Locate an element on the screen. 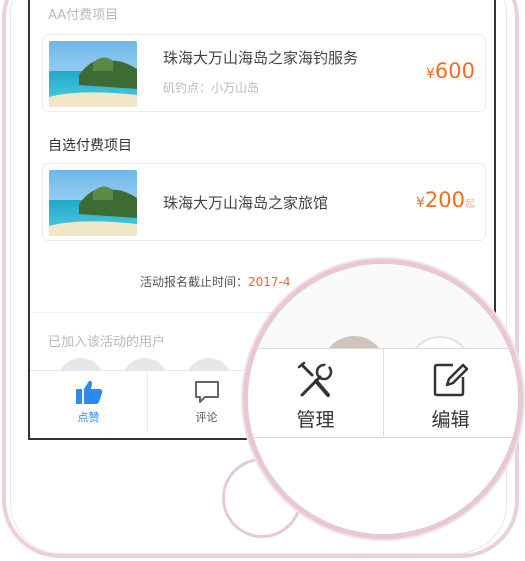 The width and height of the screenshot is (525, 561). paid-item-card: 珠海大万山海岛之家海钓服务 矶钓点：小万山岛 ¥600 is located at coordinates (264, 73).